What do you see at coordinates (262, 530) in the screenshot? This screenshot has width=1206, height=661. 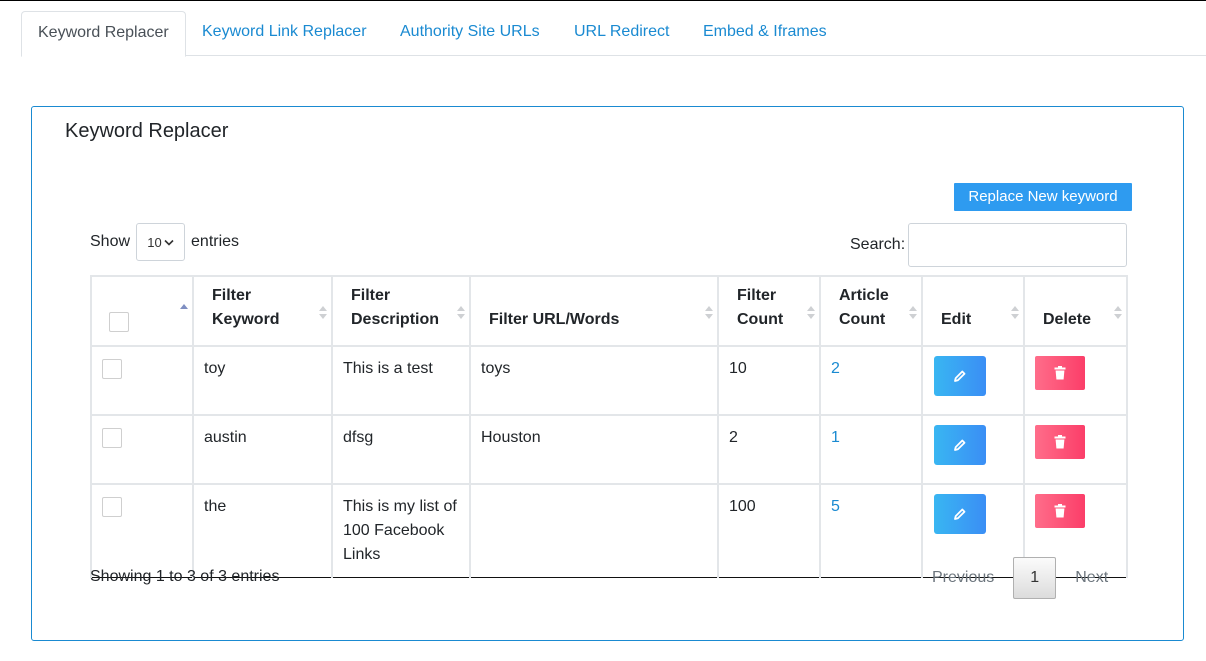 I see `cell-keyword: the` at bounding box center [262, 530].